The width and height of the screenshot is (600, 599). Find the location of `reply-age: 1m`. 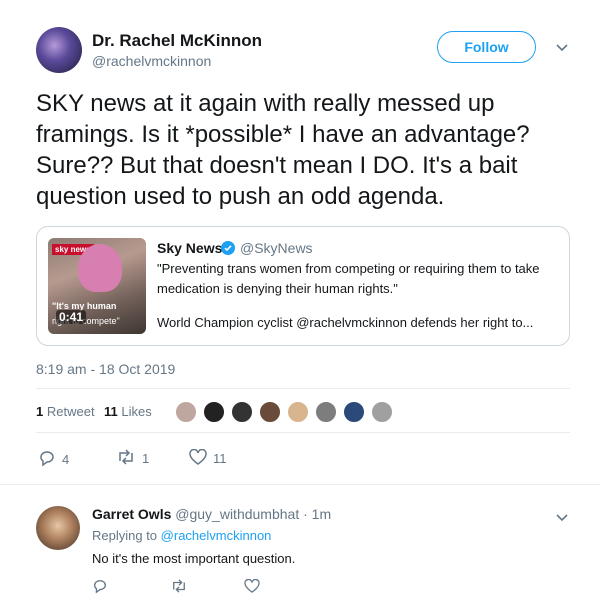

reply-age: 1m is located at coordinates (321, 514).